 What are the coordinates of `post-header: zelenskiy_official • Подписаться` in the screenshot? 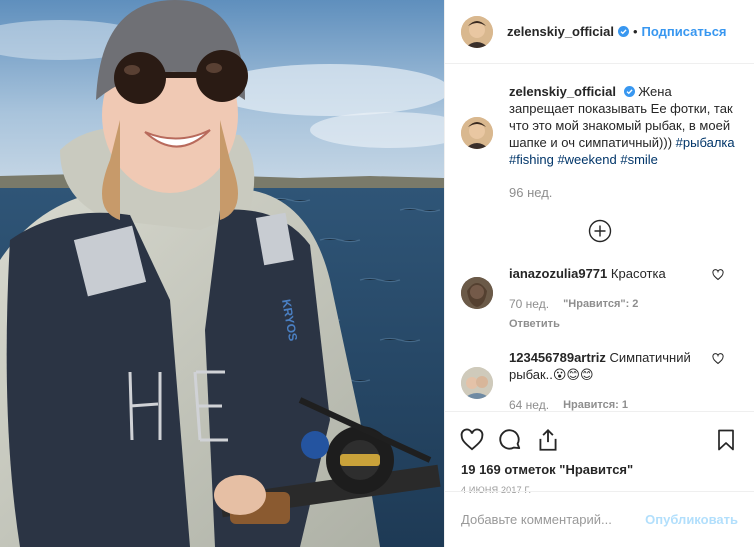 It's located at (599, 32).